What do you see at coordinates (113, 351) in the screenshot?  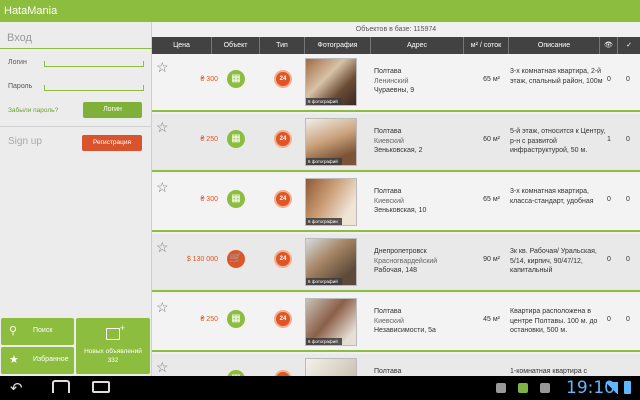 I see `new-listings-label: Новых объявлений` at bounding box center [113, 351].